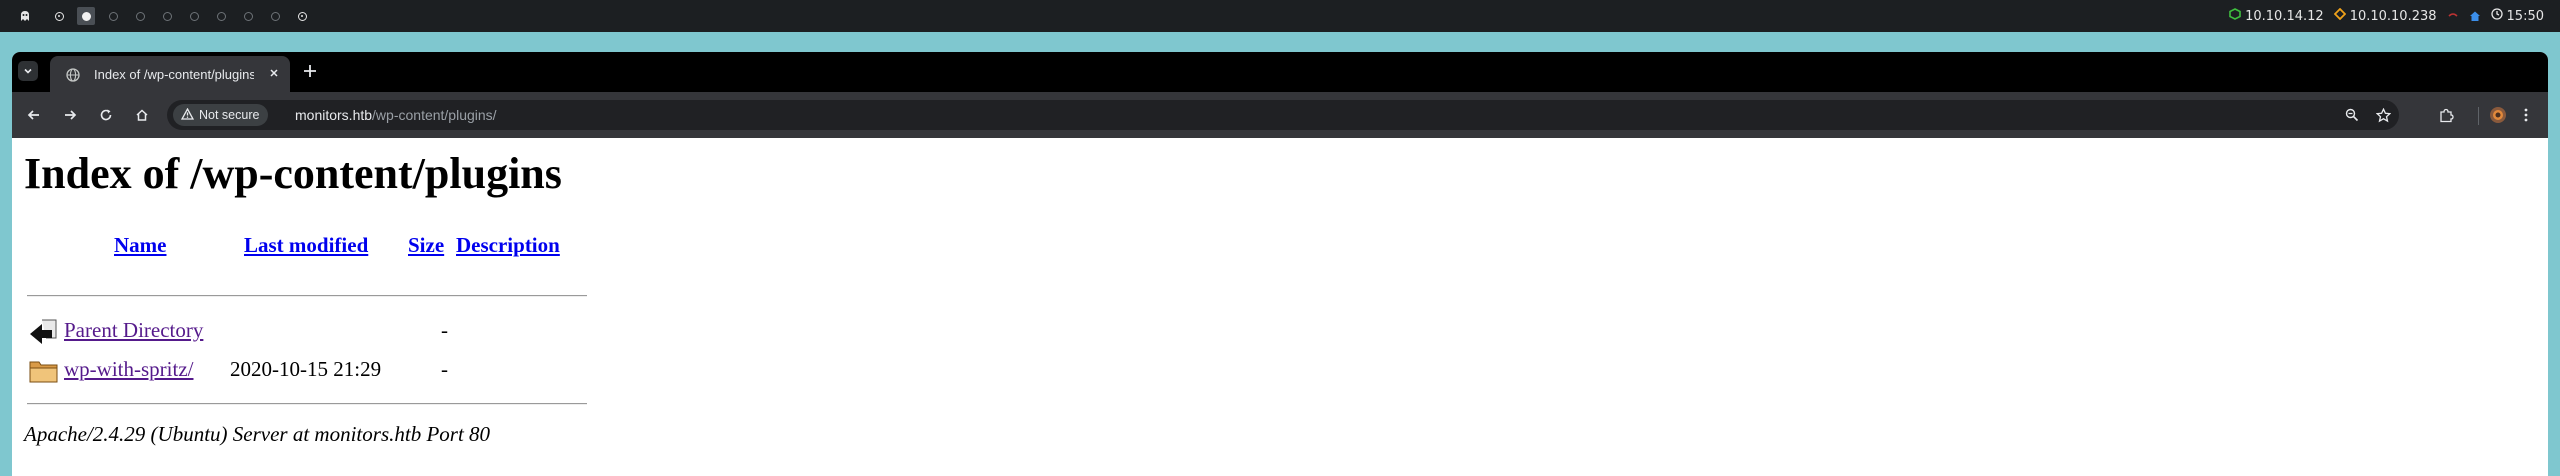 The image size is (2560, 476). What do you see at coordinates (2453, 16) in the screenshot?
I see `disconnect-icon` at bounding box center [2453, 16].